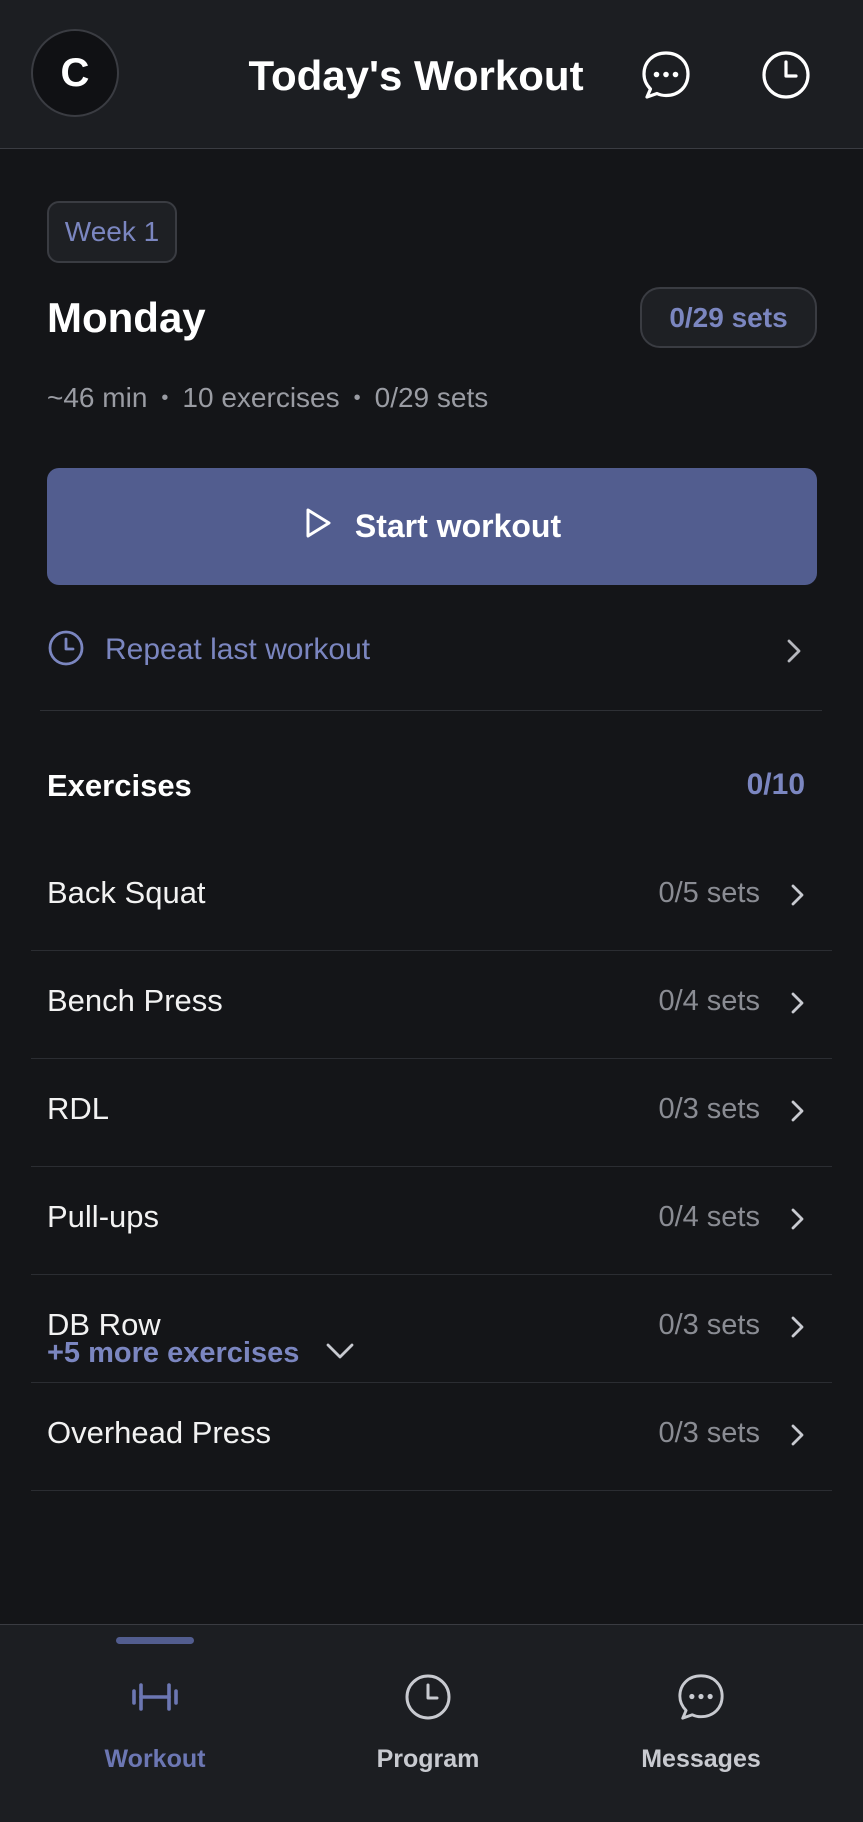  Describe the element at coordinates (261, 397) in the screenshot. I see `exercise-count-text: 10 exercises` at that location.